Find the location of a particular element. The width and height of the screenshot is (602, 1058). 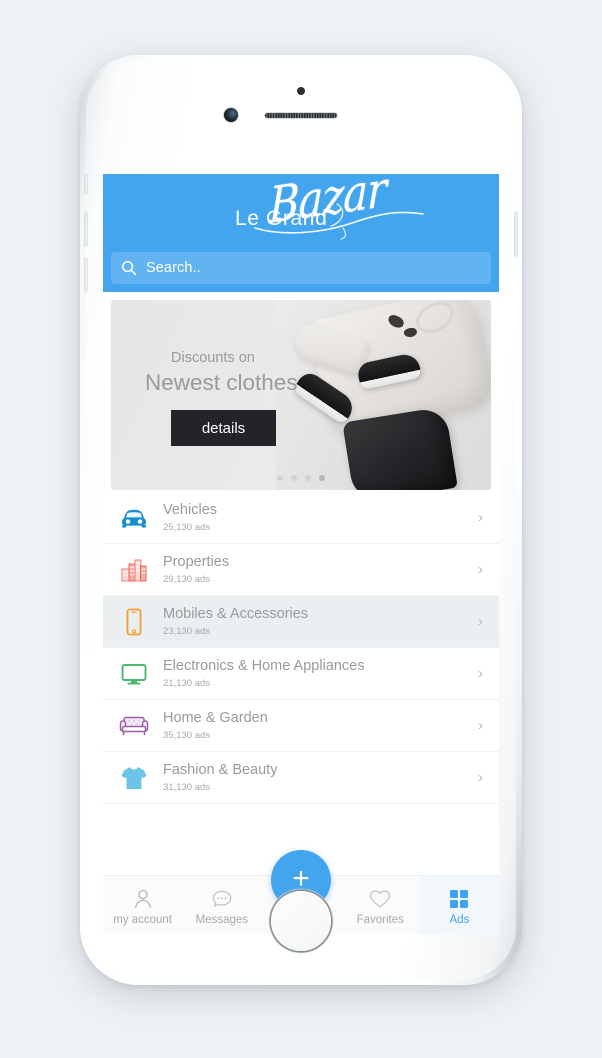

promo-banner-container: Discounts on Newest clothes details is located at coordinates (301, 391).